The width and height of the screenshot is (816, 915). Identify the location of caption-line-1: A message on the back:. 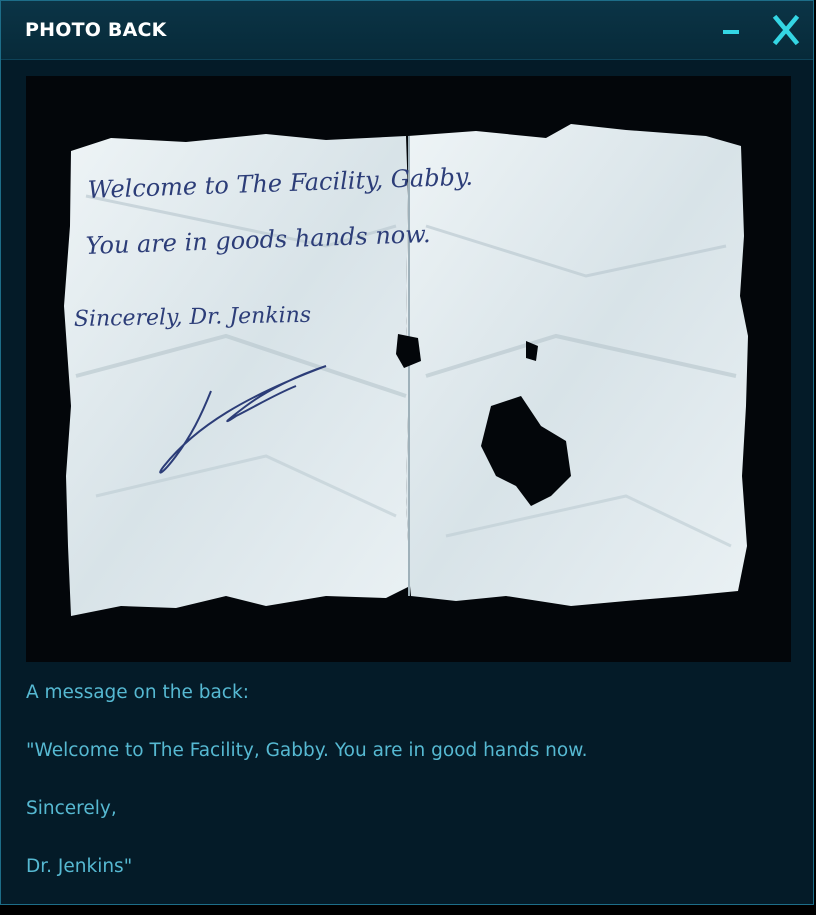
(137, 692).